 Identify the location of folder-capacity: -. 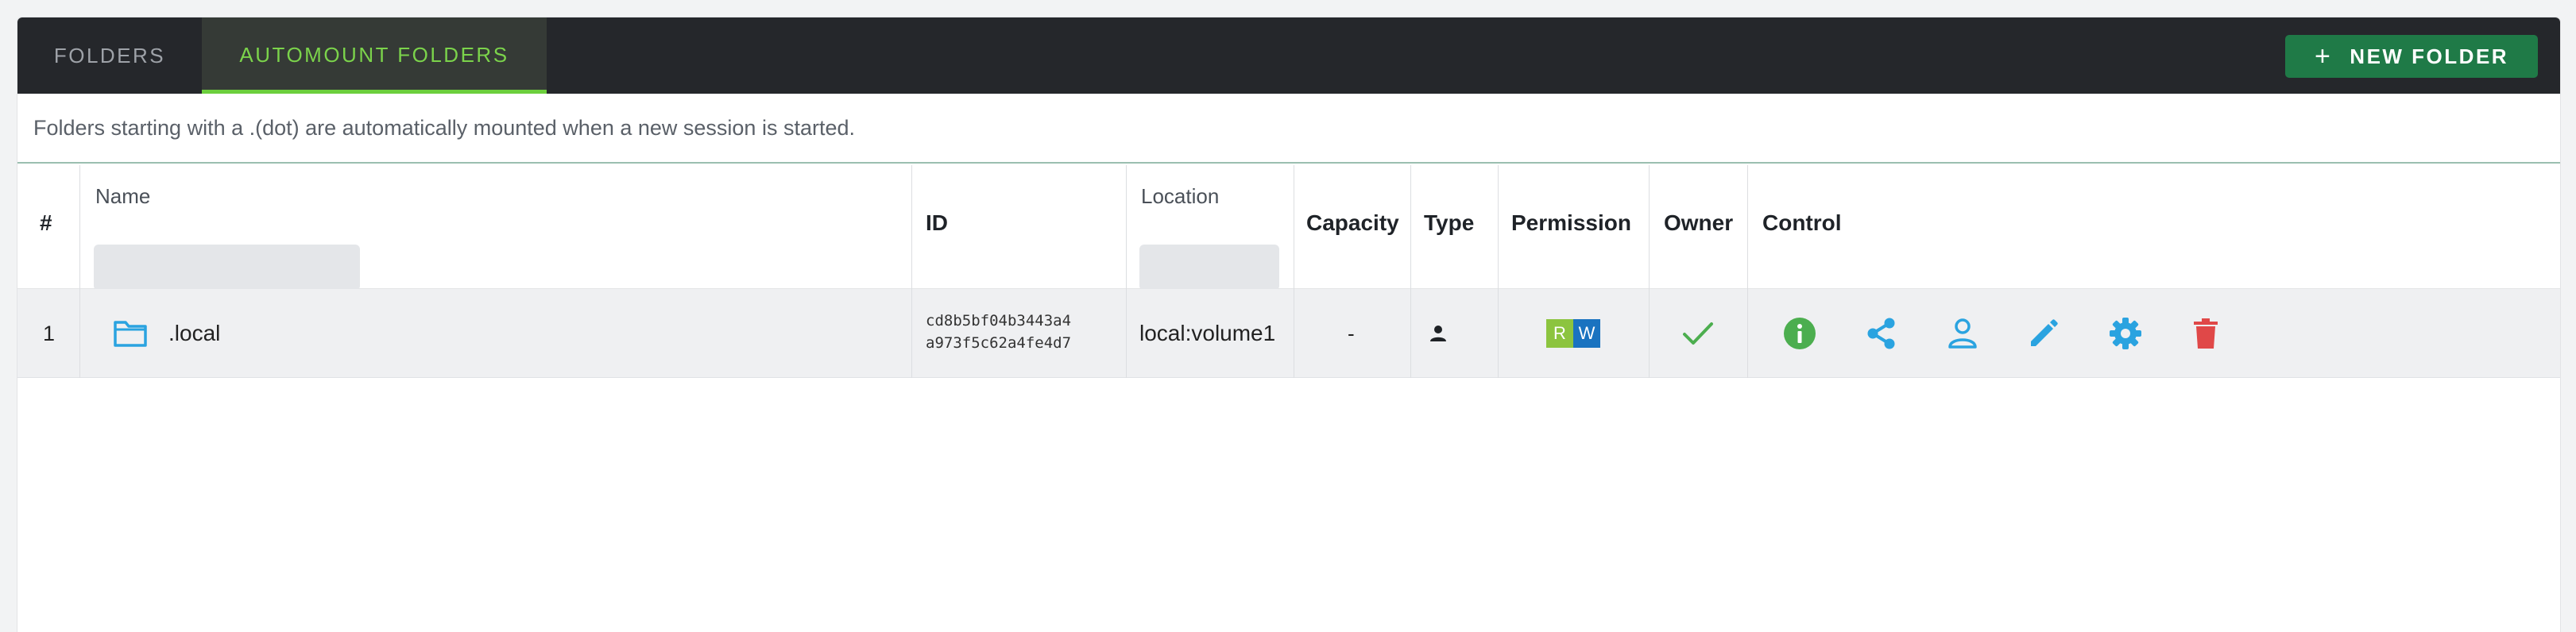
(1351, 333).